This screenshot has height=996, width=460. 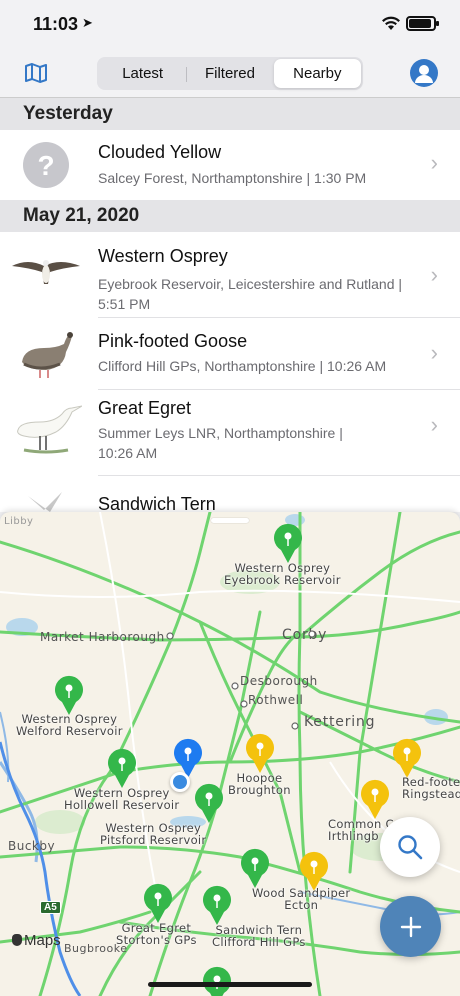 What do you see at coordinates (145, 408) in the screenshot?
I see `row-title: Great Egret` at bounding box center [145, 408].